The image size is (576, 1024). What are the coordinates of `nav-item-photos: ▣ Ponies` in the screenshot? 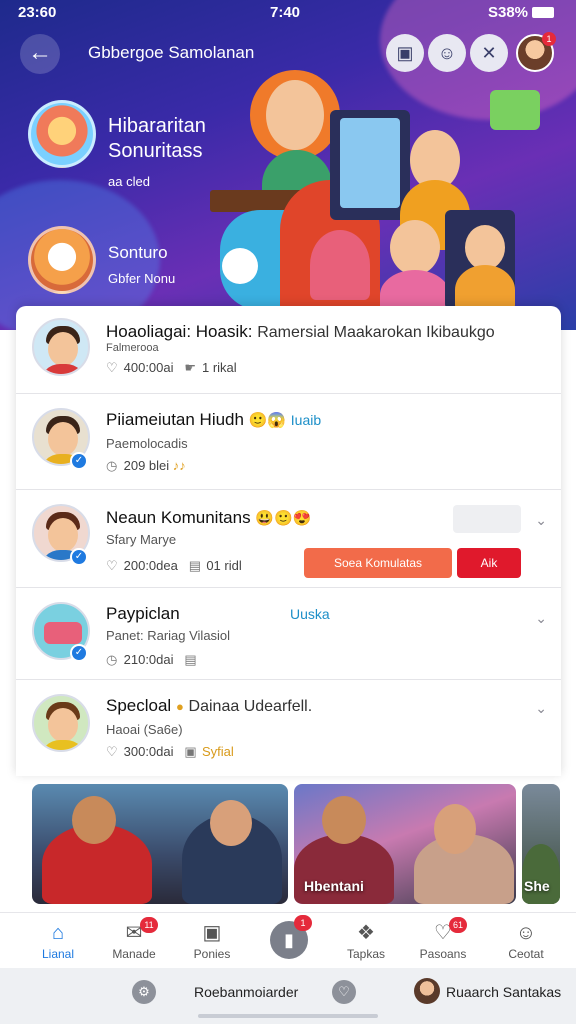 It's located at (212, 941).